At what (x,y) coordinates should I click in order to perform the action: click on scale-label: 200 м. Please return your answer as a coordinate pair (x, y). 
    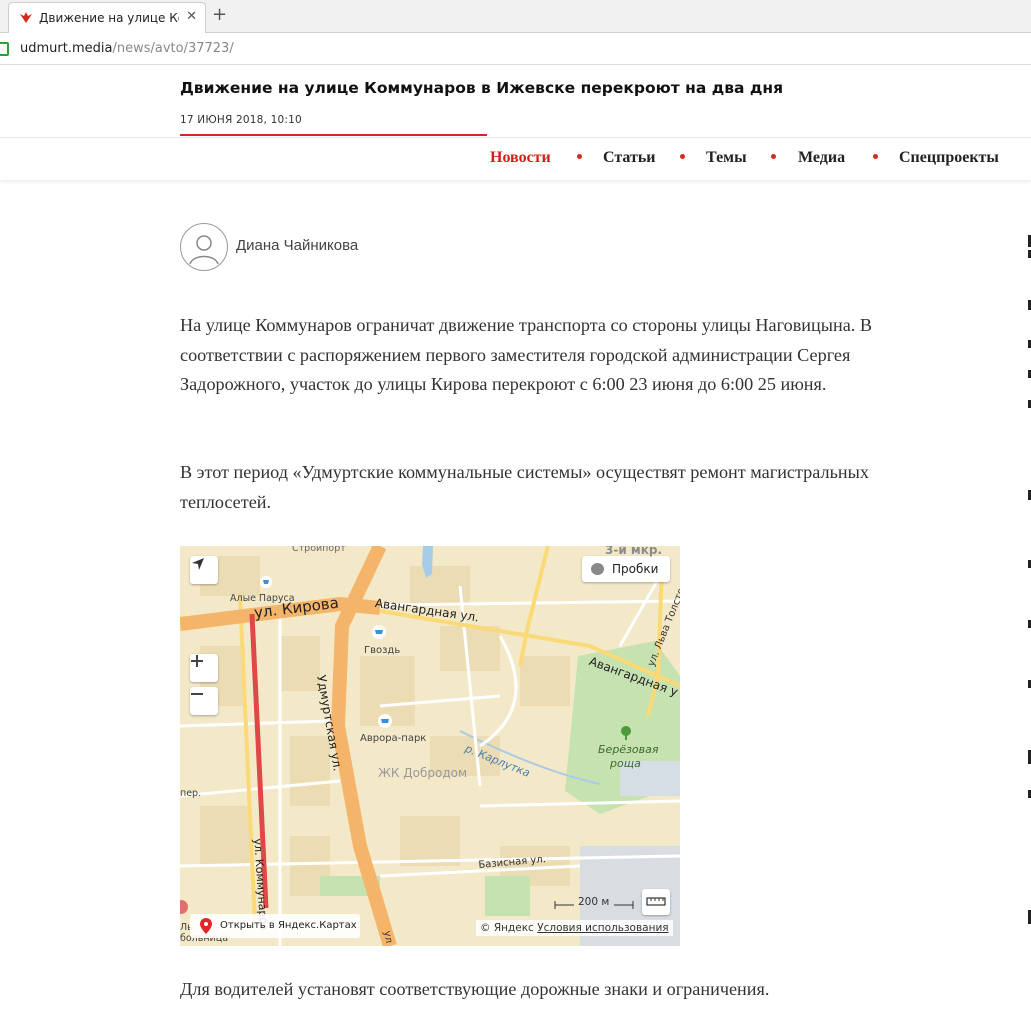
    Looking at the image, I should click on (594, 902).